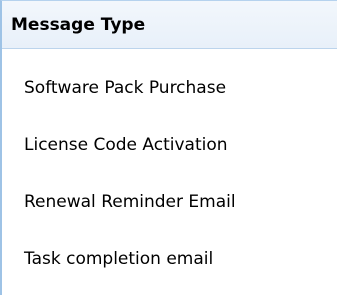 This screenshot has width=337, height=295. What do you see at coordinates (78, 25) in the screenshot?
I see `column-header-label: Message Type` at bounding box center [78, 25].